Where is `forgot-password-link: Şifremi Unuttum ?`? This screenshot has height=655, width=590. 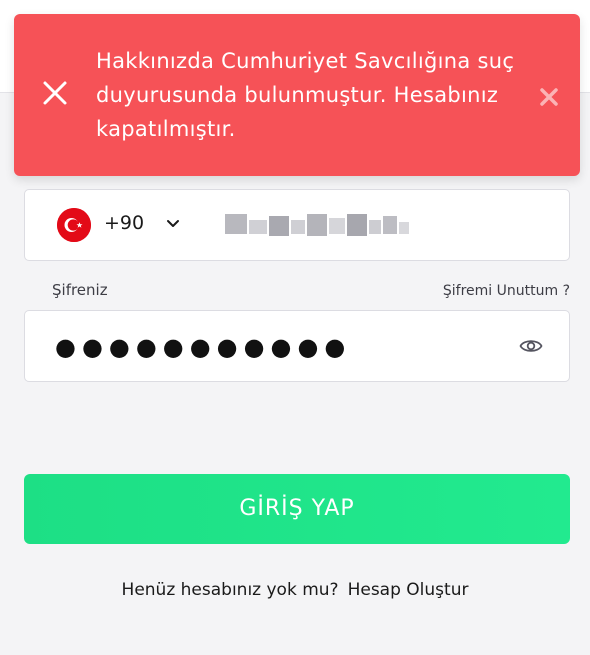 forgot-password-link: Şifremi Unuttum ? is located at coordinates (506, 291).